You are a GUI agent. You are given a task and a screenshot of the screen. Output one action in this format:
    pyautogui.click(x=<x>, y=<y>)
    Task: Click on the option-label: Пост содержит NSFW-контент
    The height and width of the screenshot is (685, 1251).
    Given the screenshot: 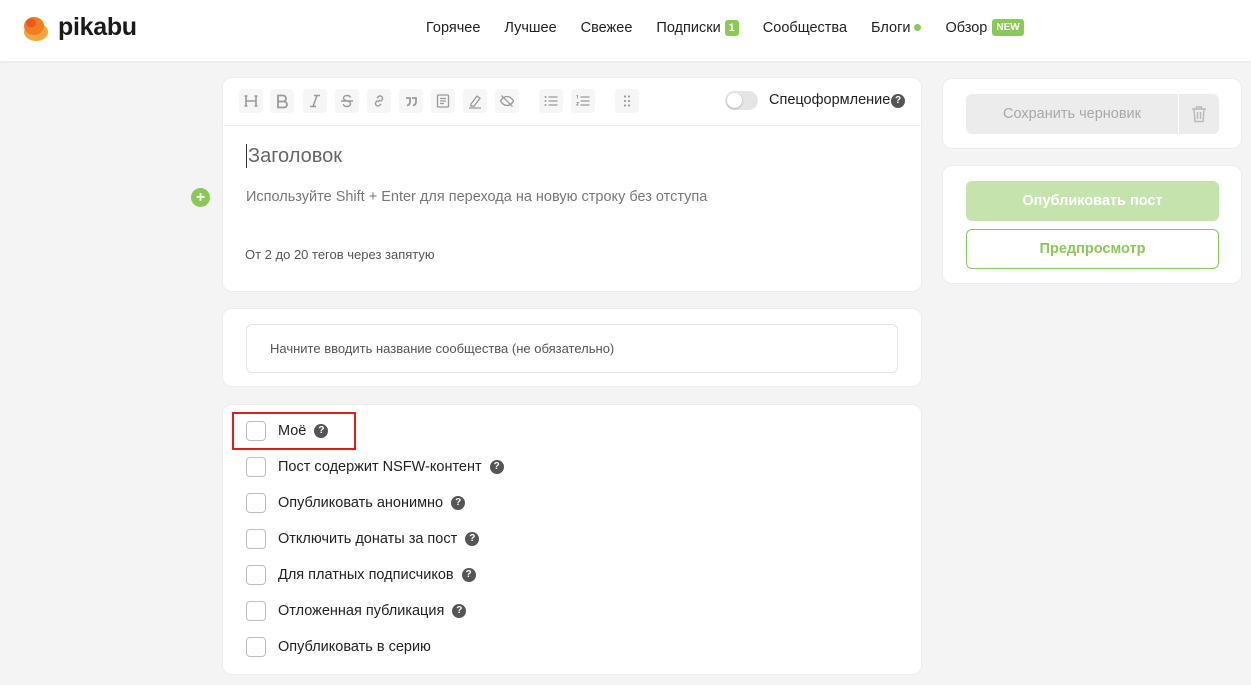 What is the action you would take?
    pyautogui.click(x=380, y=467)
    